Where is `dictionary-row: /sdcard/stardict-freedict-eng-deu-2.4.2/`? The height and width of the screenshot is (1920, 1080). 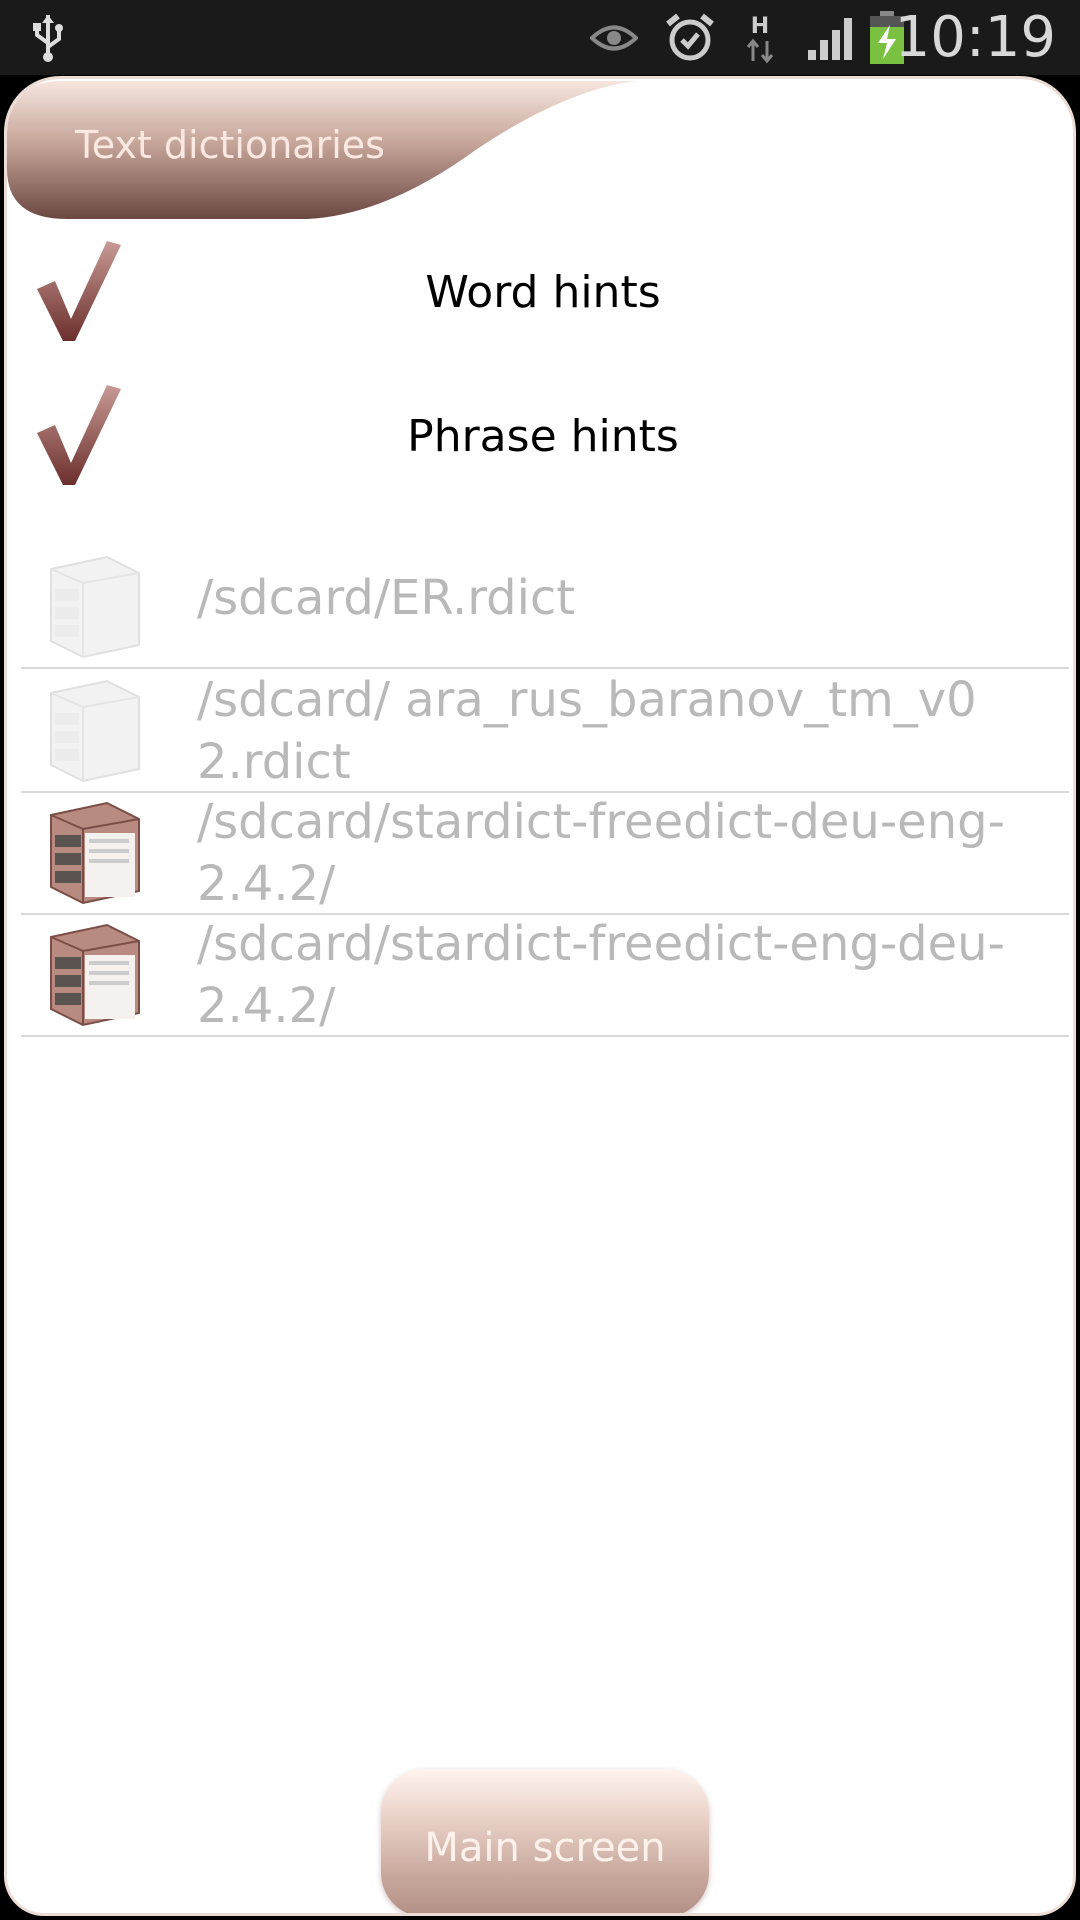 dictionary-row: /sdcard/stardict-freedict-eng-deu-2.4.2/ is located at coordinates (545, 975).